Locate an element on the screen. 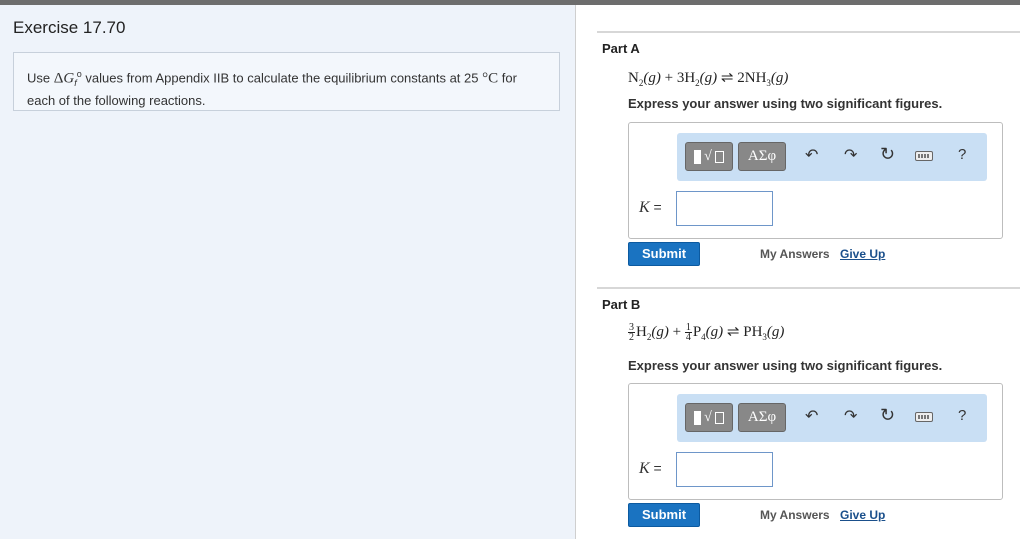 The width and height of the screenshot is (1020, 539). part-a-give-up-link: Give Up is located at coordinates (862, 254).